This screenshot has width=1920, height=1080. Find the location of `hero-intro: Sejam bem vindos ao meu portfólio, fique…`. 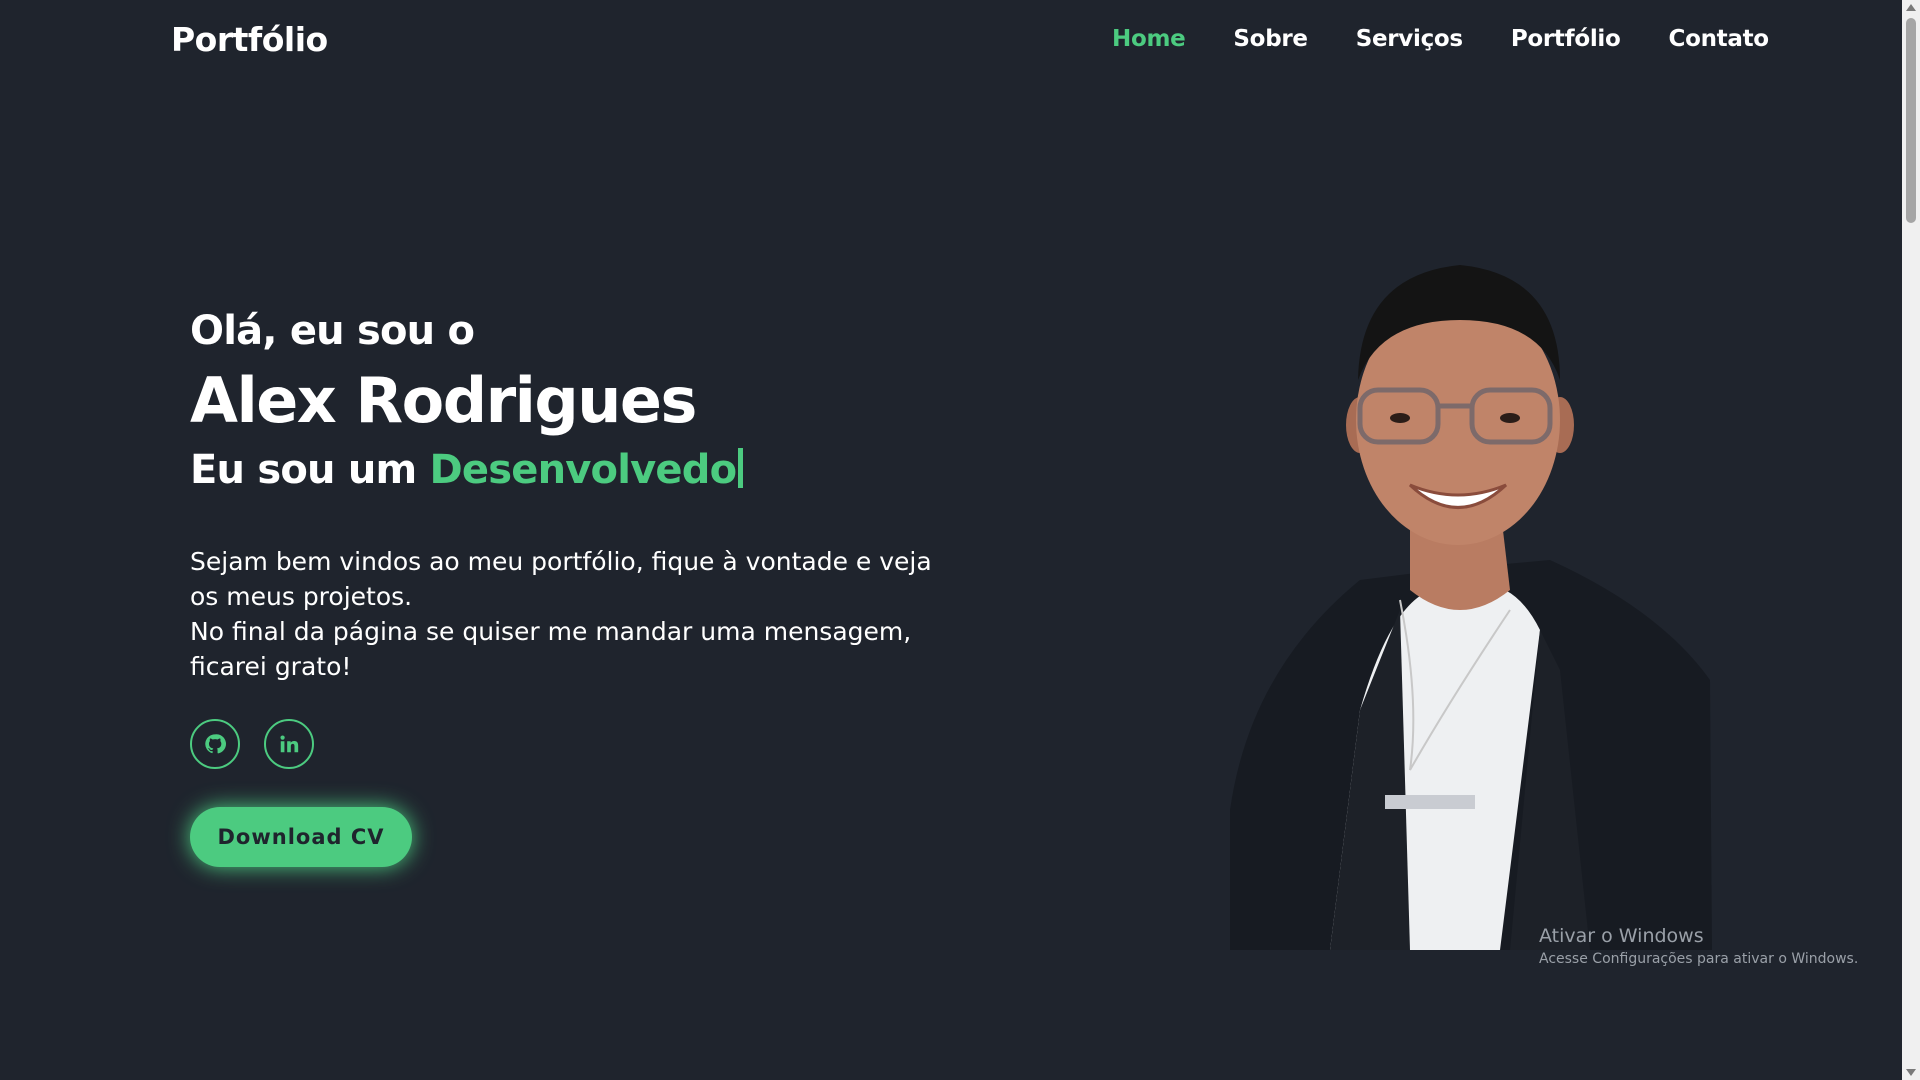

hero-intro: Sejam bem vindos ao meu portfólio, fique… is located at coordinates (570, 614).